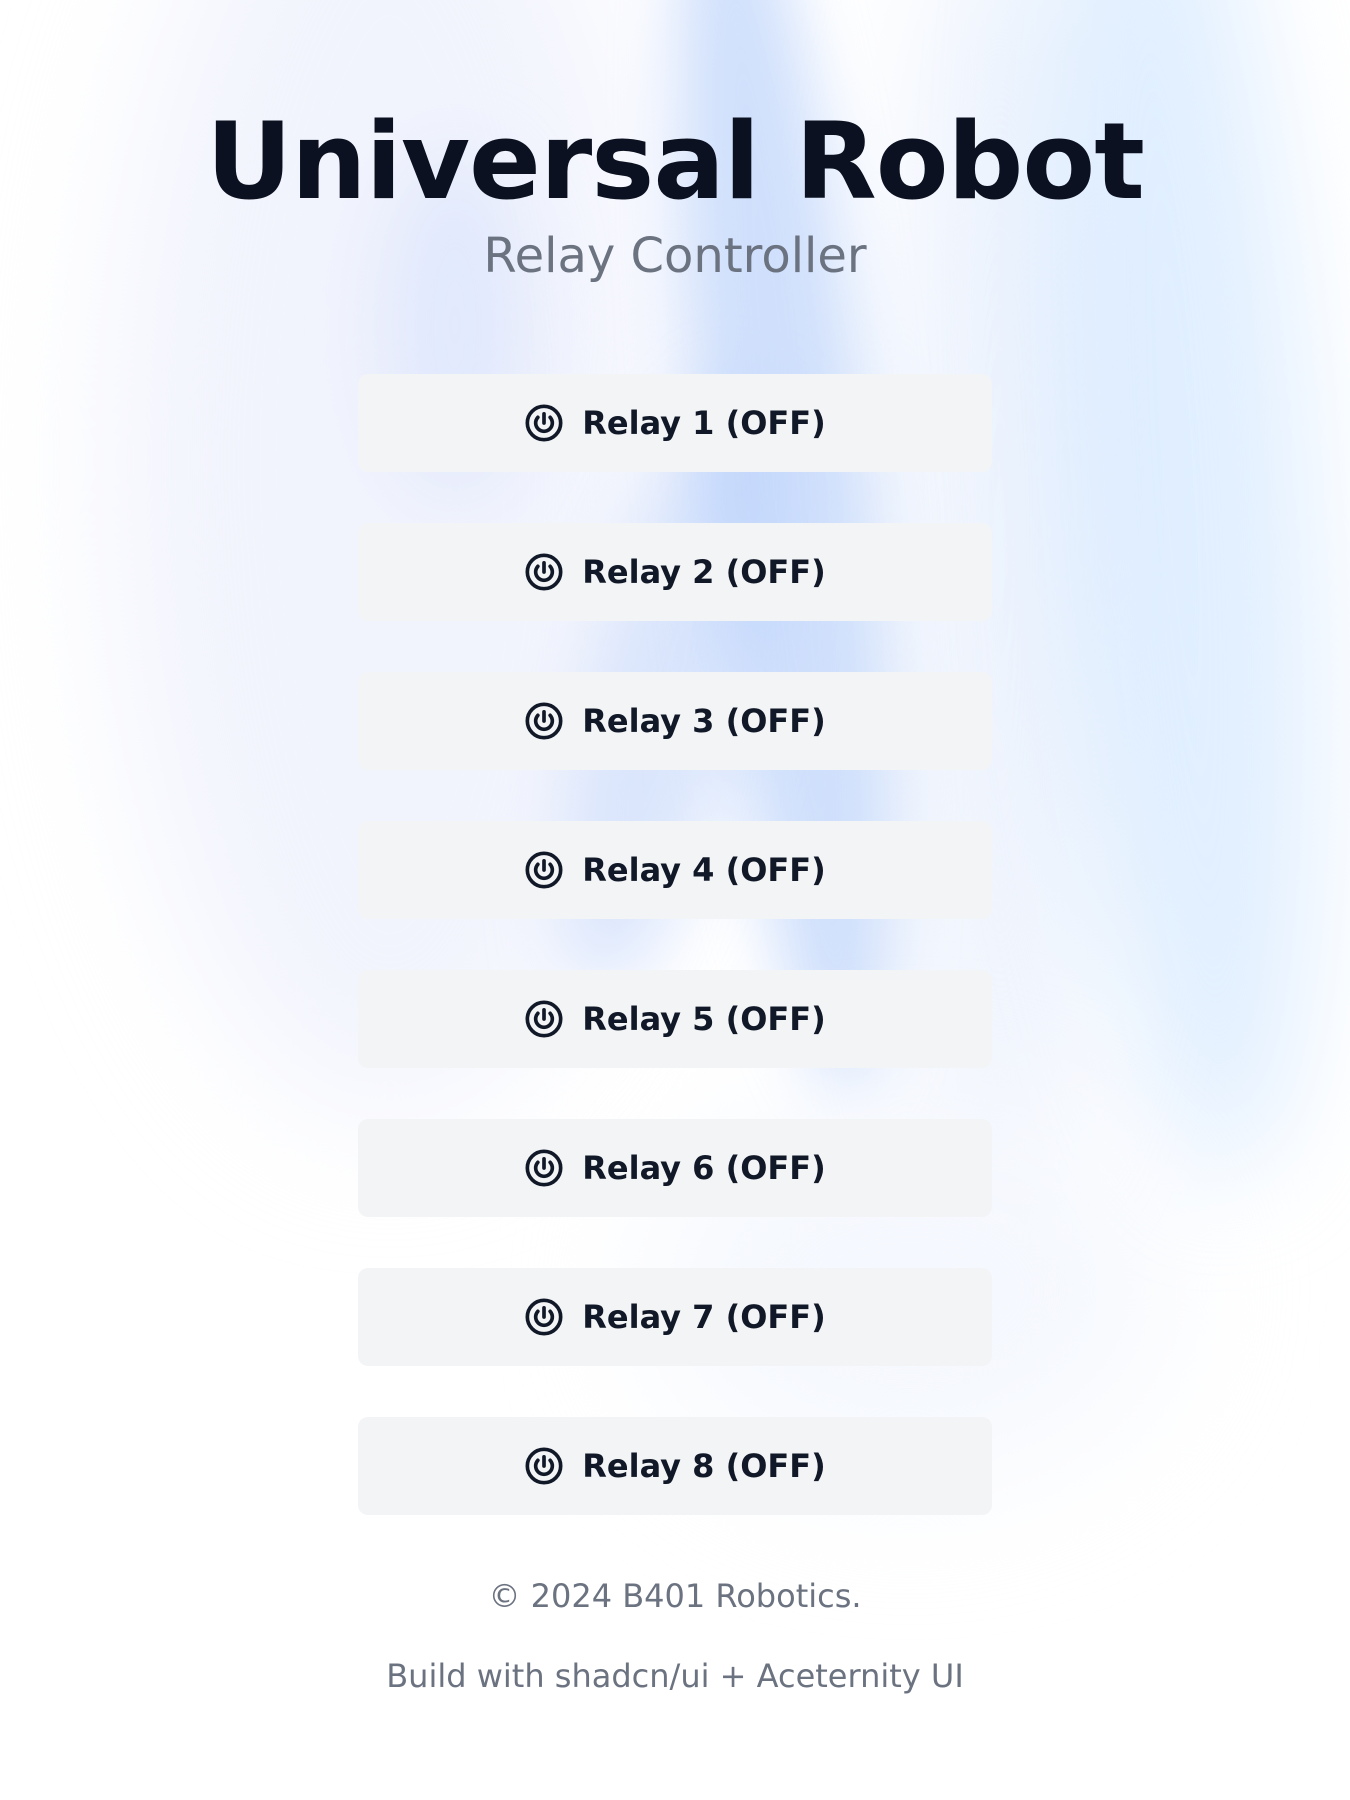 This screenshot has height=1800, width=1350. I want to click on relay-8-label: Relay 8 (OFF), so click(704, 1466).